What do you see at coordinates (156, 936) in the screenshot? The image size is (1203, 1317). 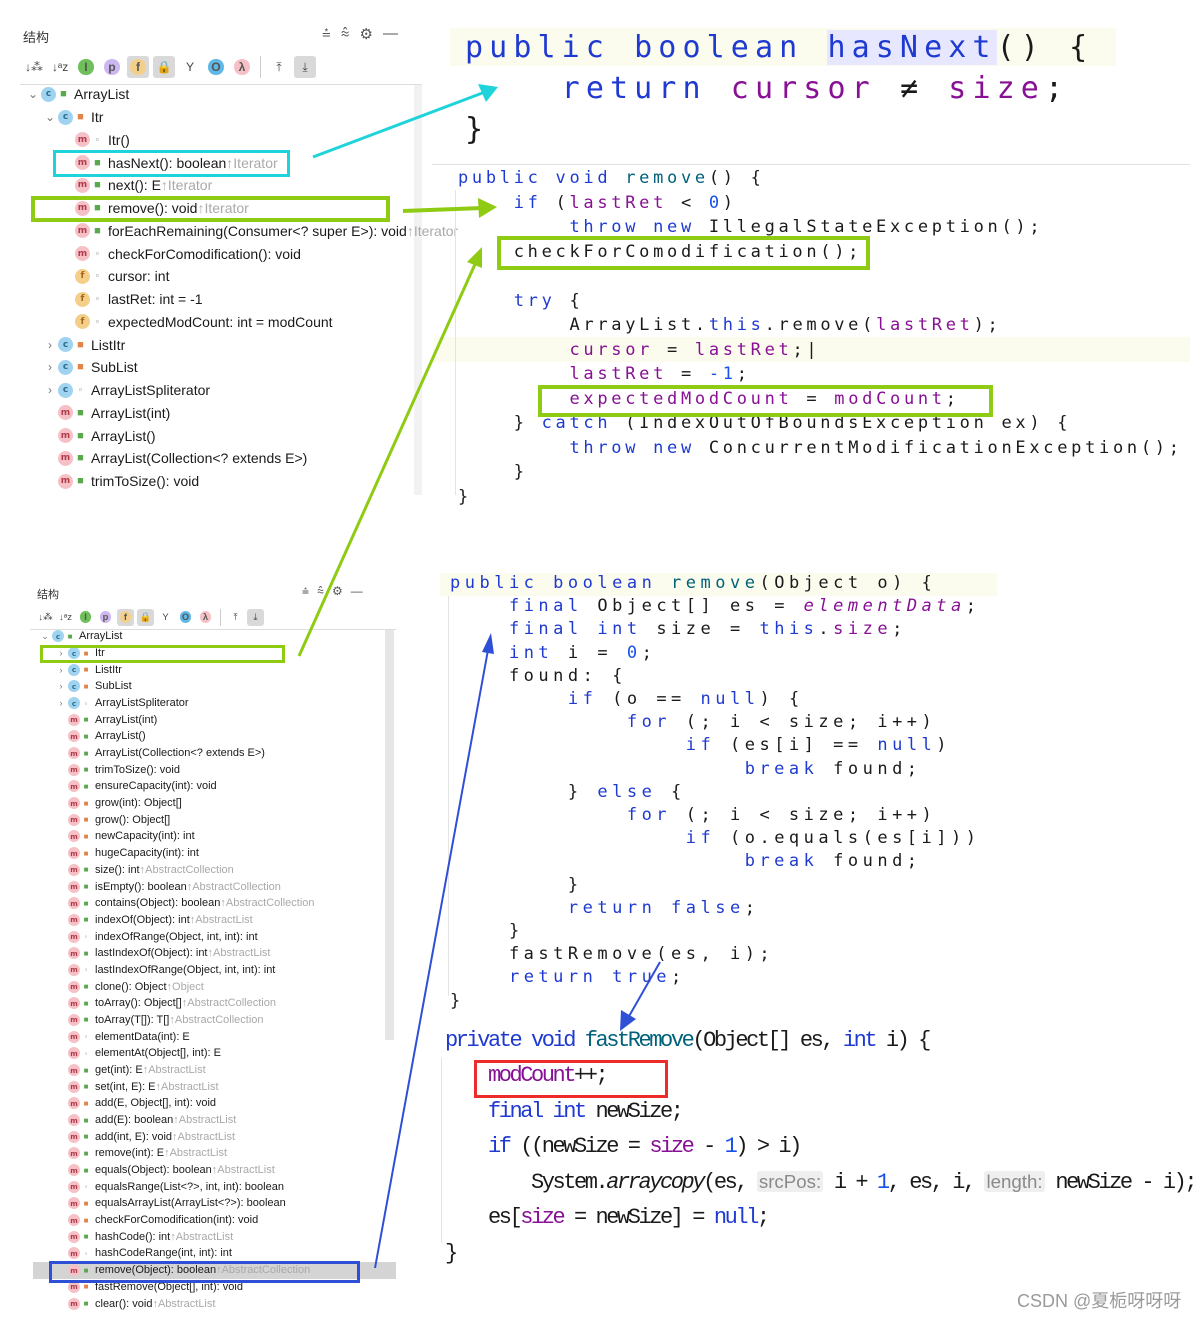 I see `tree-item: m ◦ indexOfRange(Object, int, int): int` at bounding box center [156, 936].